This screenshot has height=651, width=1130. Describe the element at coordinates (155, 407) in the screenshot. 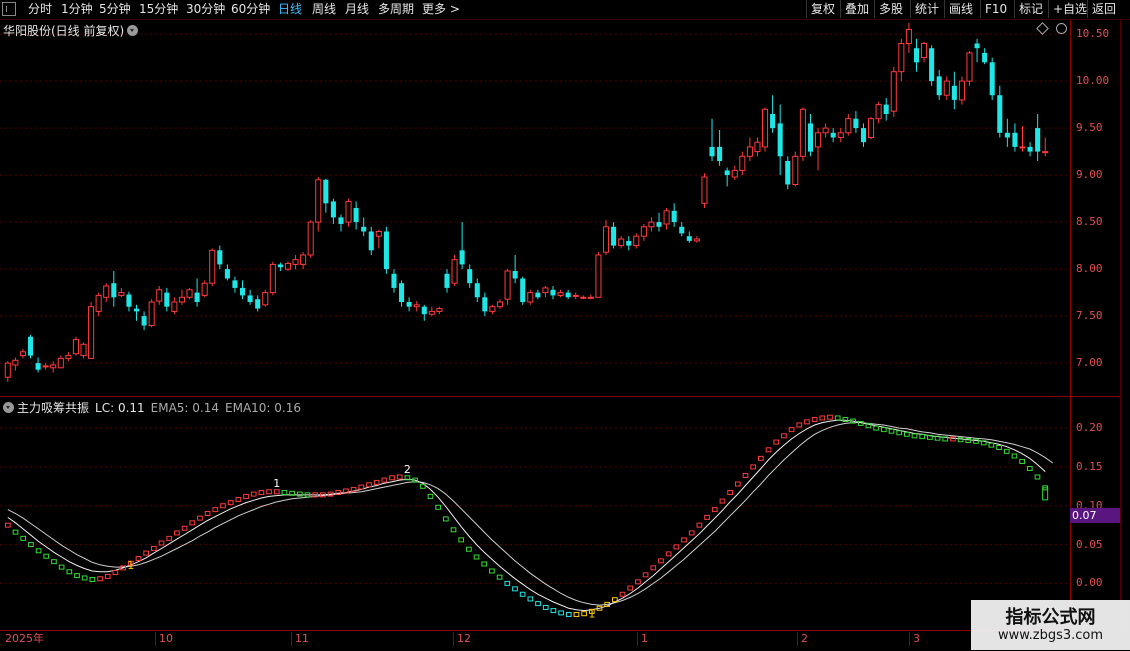

I see `indicator-title: 主力吸筹共振 LC: 0.11 EMA5: 0.14 EMA10: 0.16` at that location.